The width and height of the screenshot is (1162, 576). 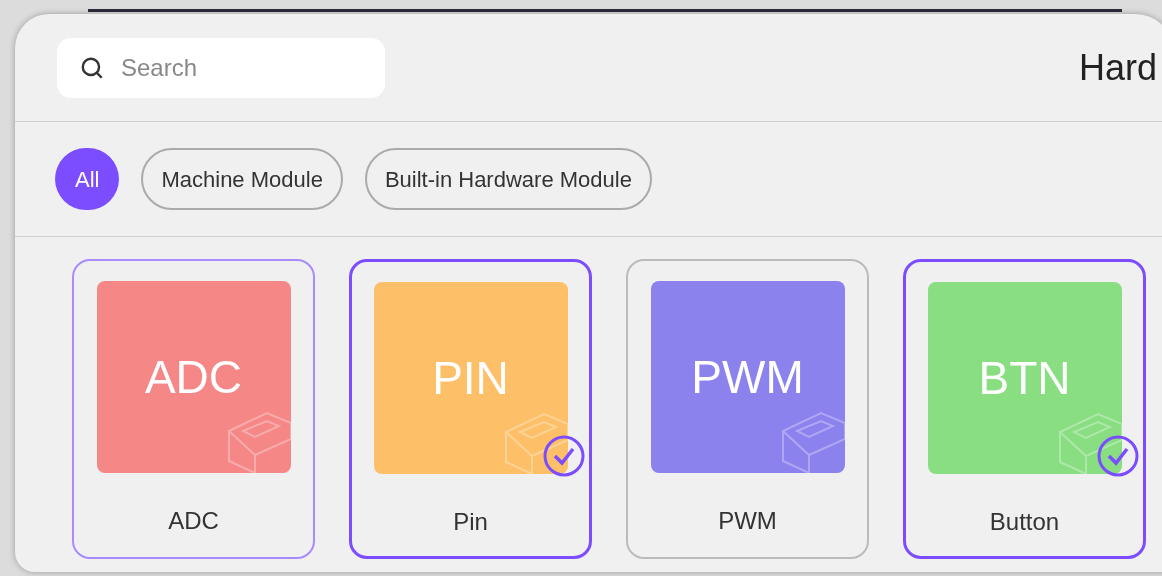 I want to click on module-name: Button, so click(x=1024, y=522).